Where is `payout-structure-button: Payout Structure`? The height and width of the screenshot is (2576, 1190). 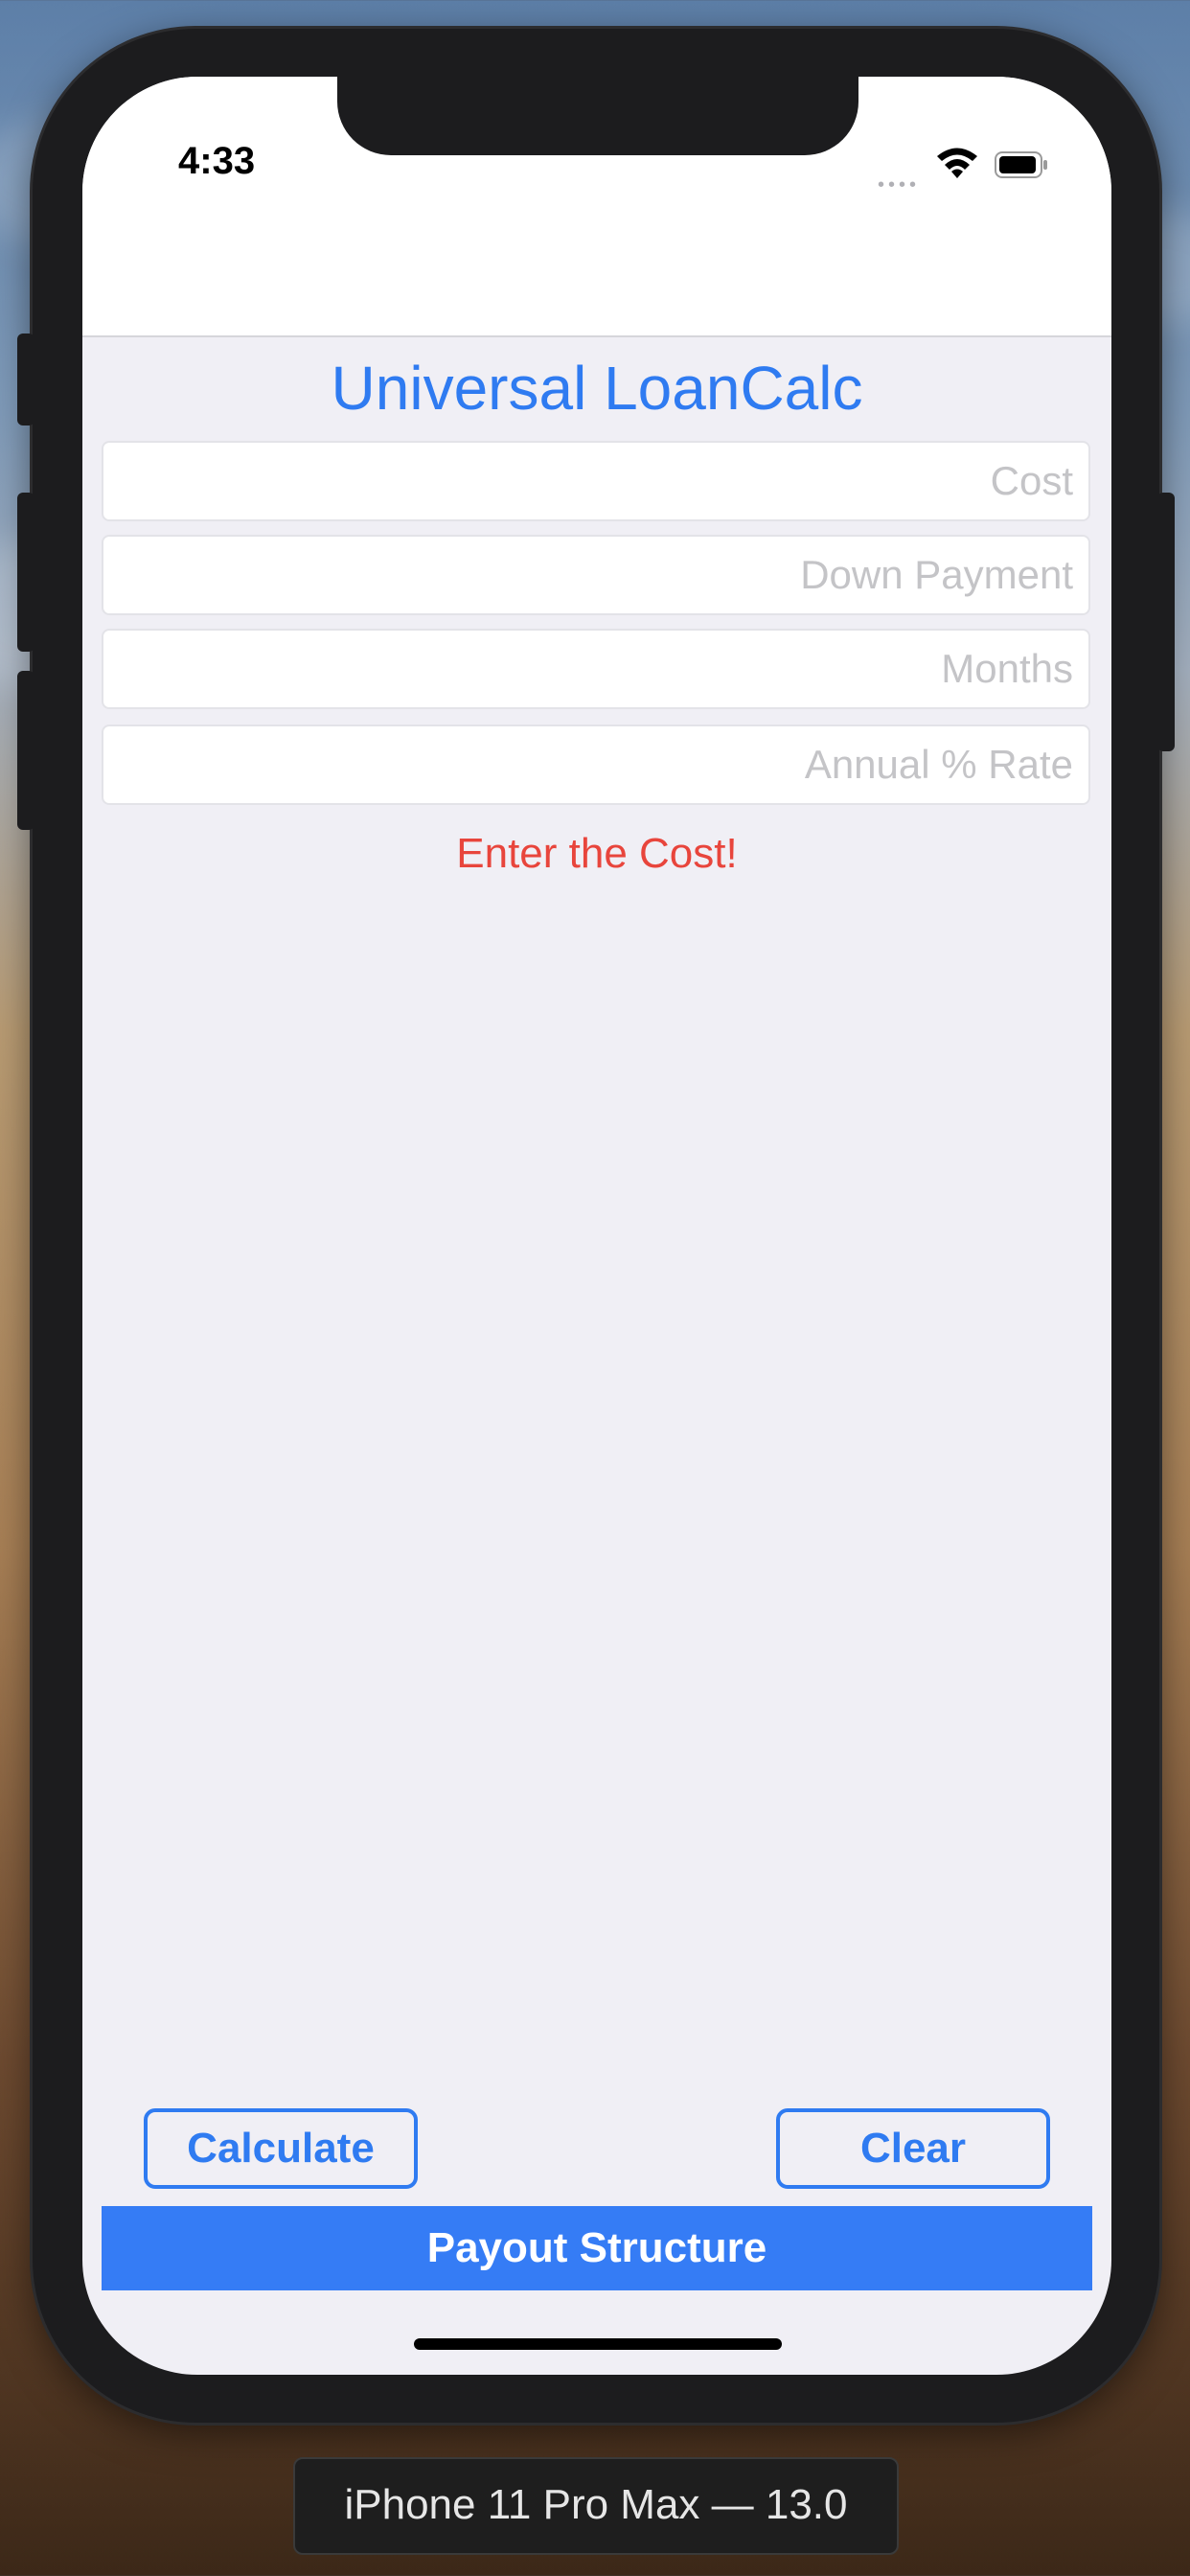
payout-structure-button: Payout Structure is located at coordinates (597, 2248).